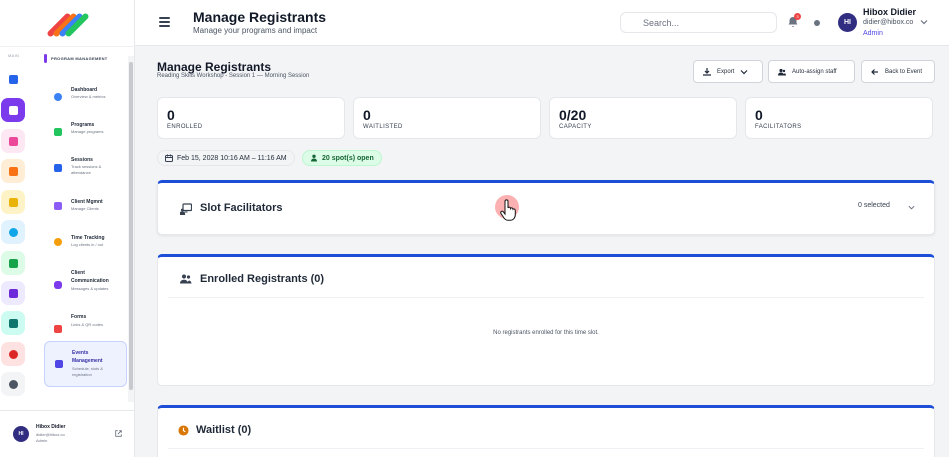 The image size is (949, 457). Describe the element at coordinates (87, 202) in the screenshot. I see `sidebar-item-label: Client Mgmnt` at that location.